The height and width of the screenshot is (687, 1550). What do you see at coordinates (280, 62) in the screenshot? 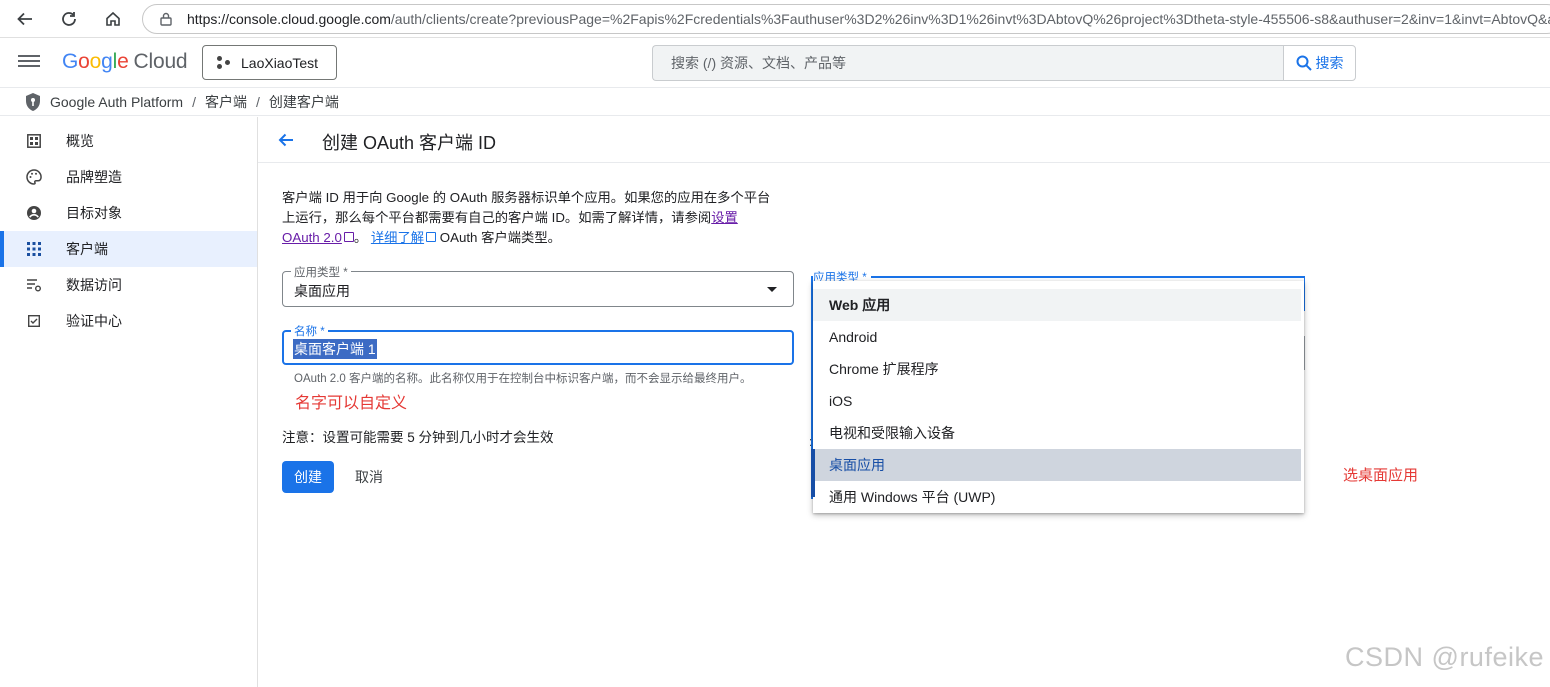
I see `project-name: LaoXiaoTest` at bounding box center [280, 62].